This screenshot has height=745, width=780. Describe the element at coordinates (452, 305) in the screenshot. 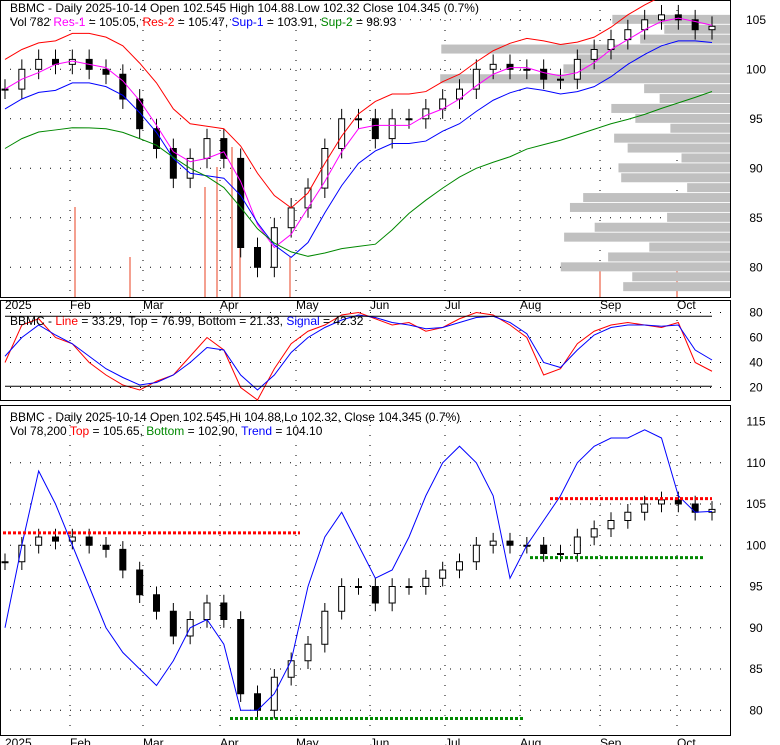

I see `x-tick-label: Jul` at that location.